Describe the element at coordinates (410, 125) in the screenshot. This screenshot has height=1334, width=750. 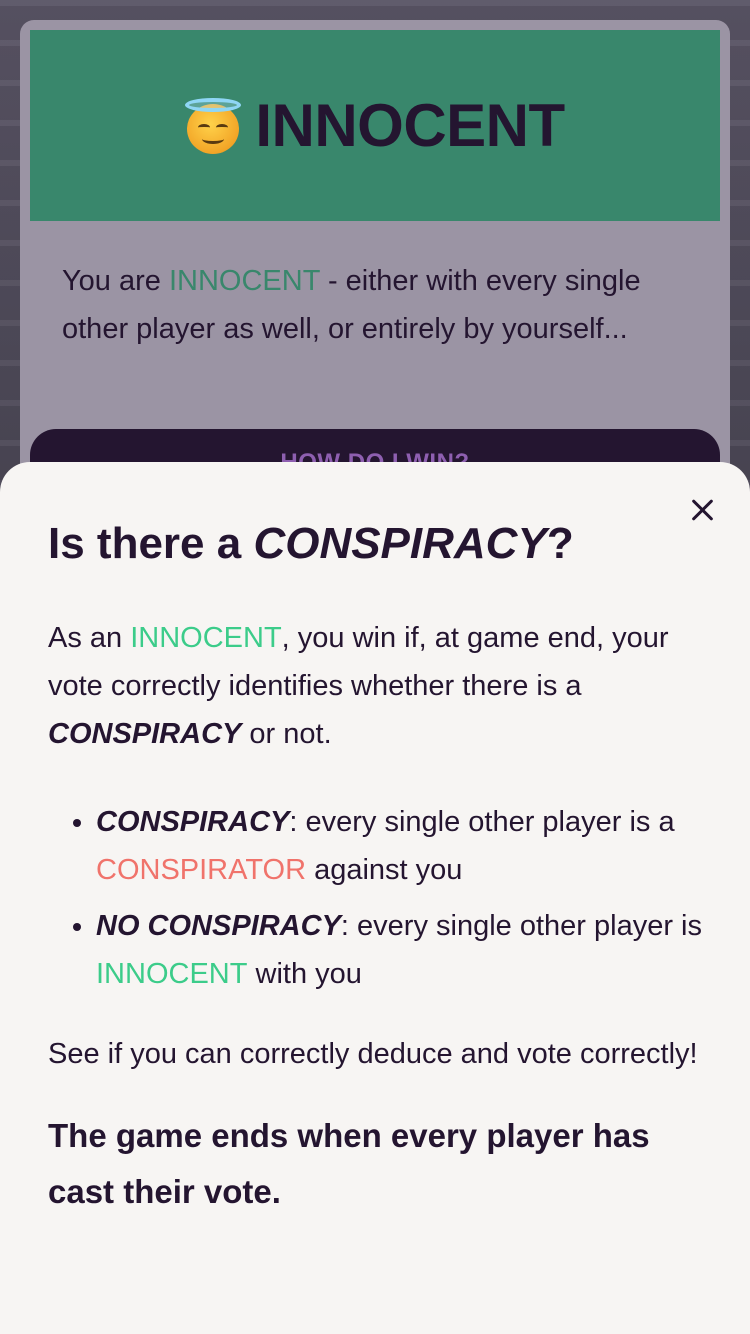
I see `role-title: INNOCENT` at that location.